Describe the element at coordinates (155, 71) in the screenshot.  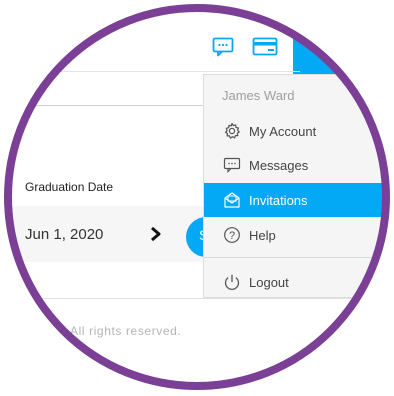
I see `header-divider` at that location.